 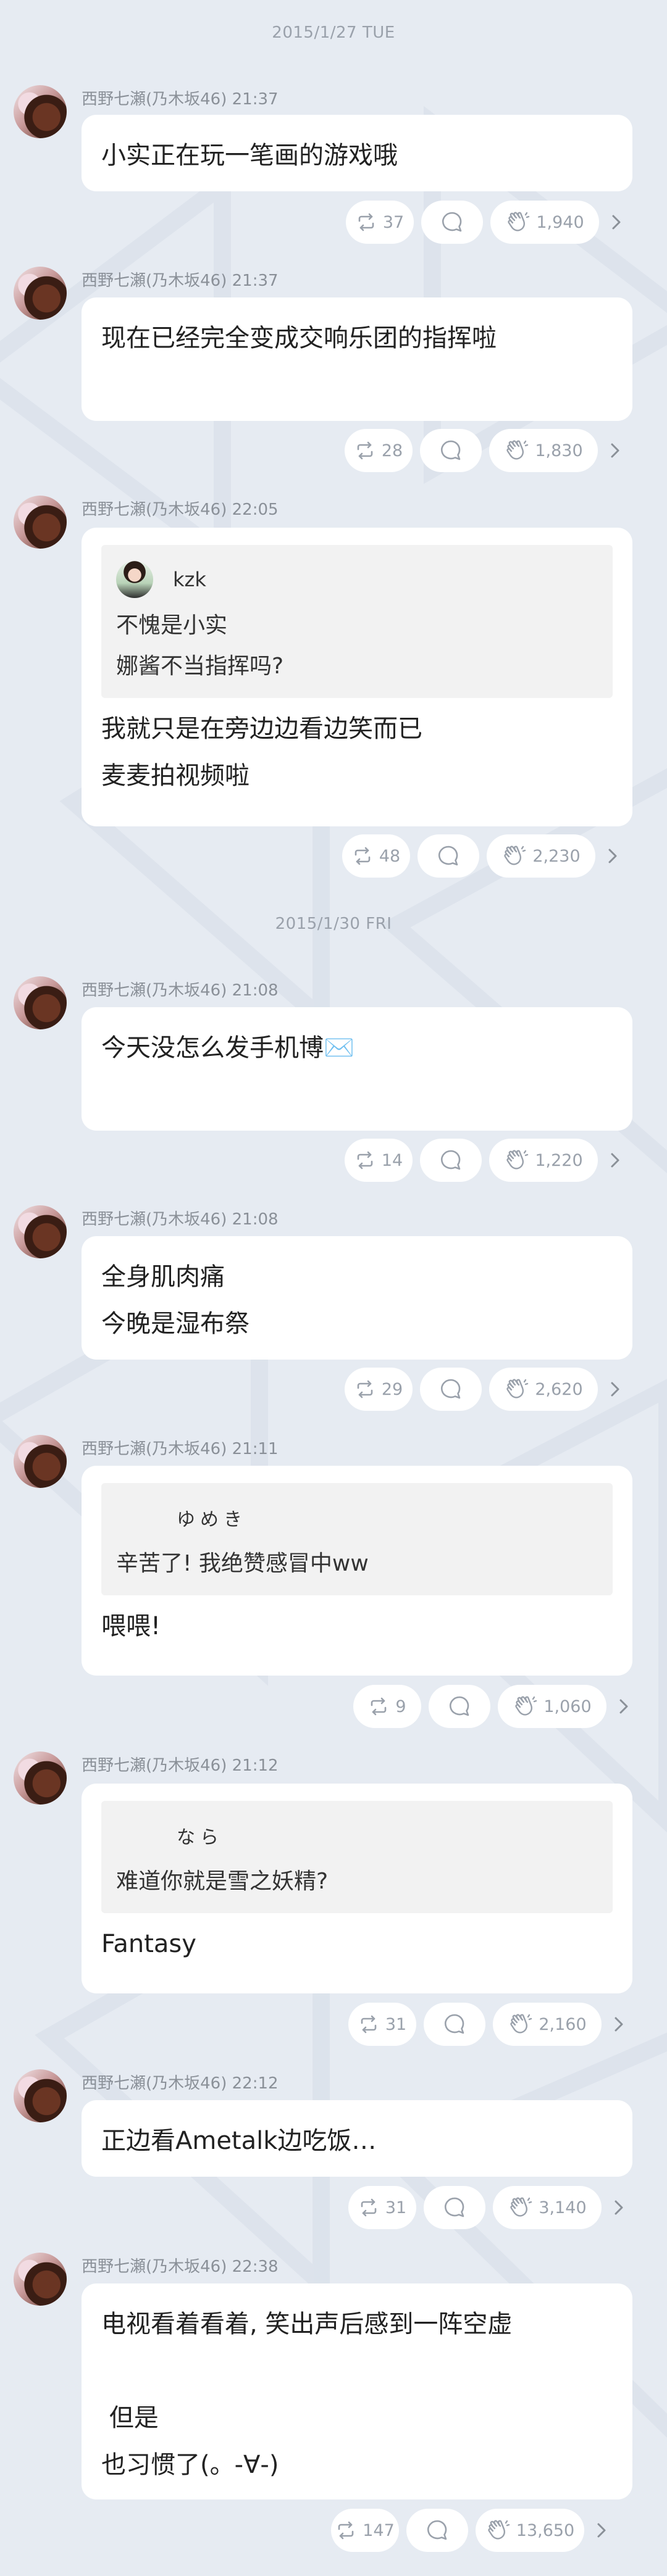 What do you see at coordinates (200, 1837) in the screenshot?
I see `quoted-author: なら` at bounding box center [200, 1837].